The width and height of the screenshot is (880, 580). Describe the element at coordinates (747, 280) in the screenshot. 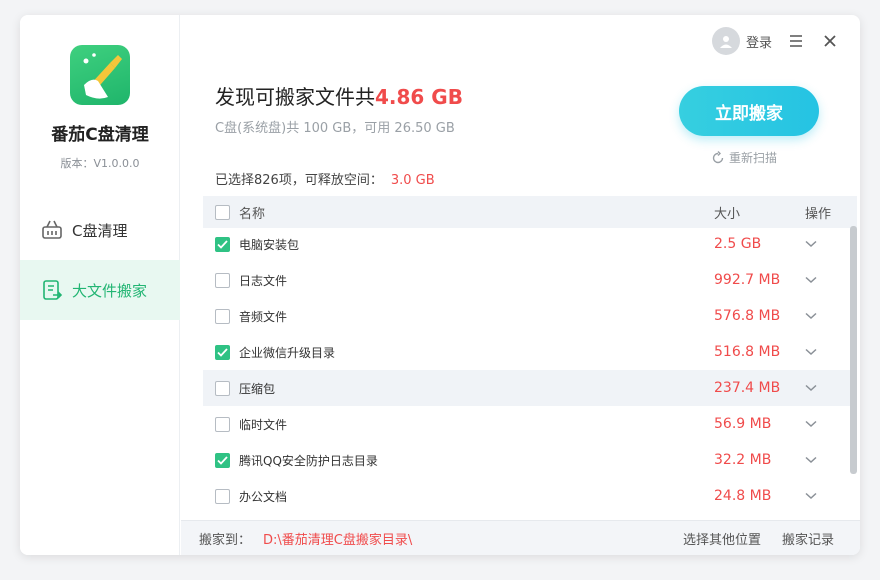

I see `row-size: 992.7 MB` at that location.